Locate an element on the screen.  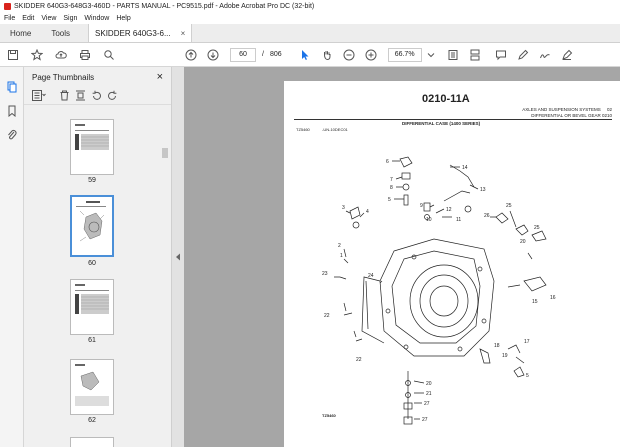
insert-pages-icon is located at coordinates (80, 95).